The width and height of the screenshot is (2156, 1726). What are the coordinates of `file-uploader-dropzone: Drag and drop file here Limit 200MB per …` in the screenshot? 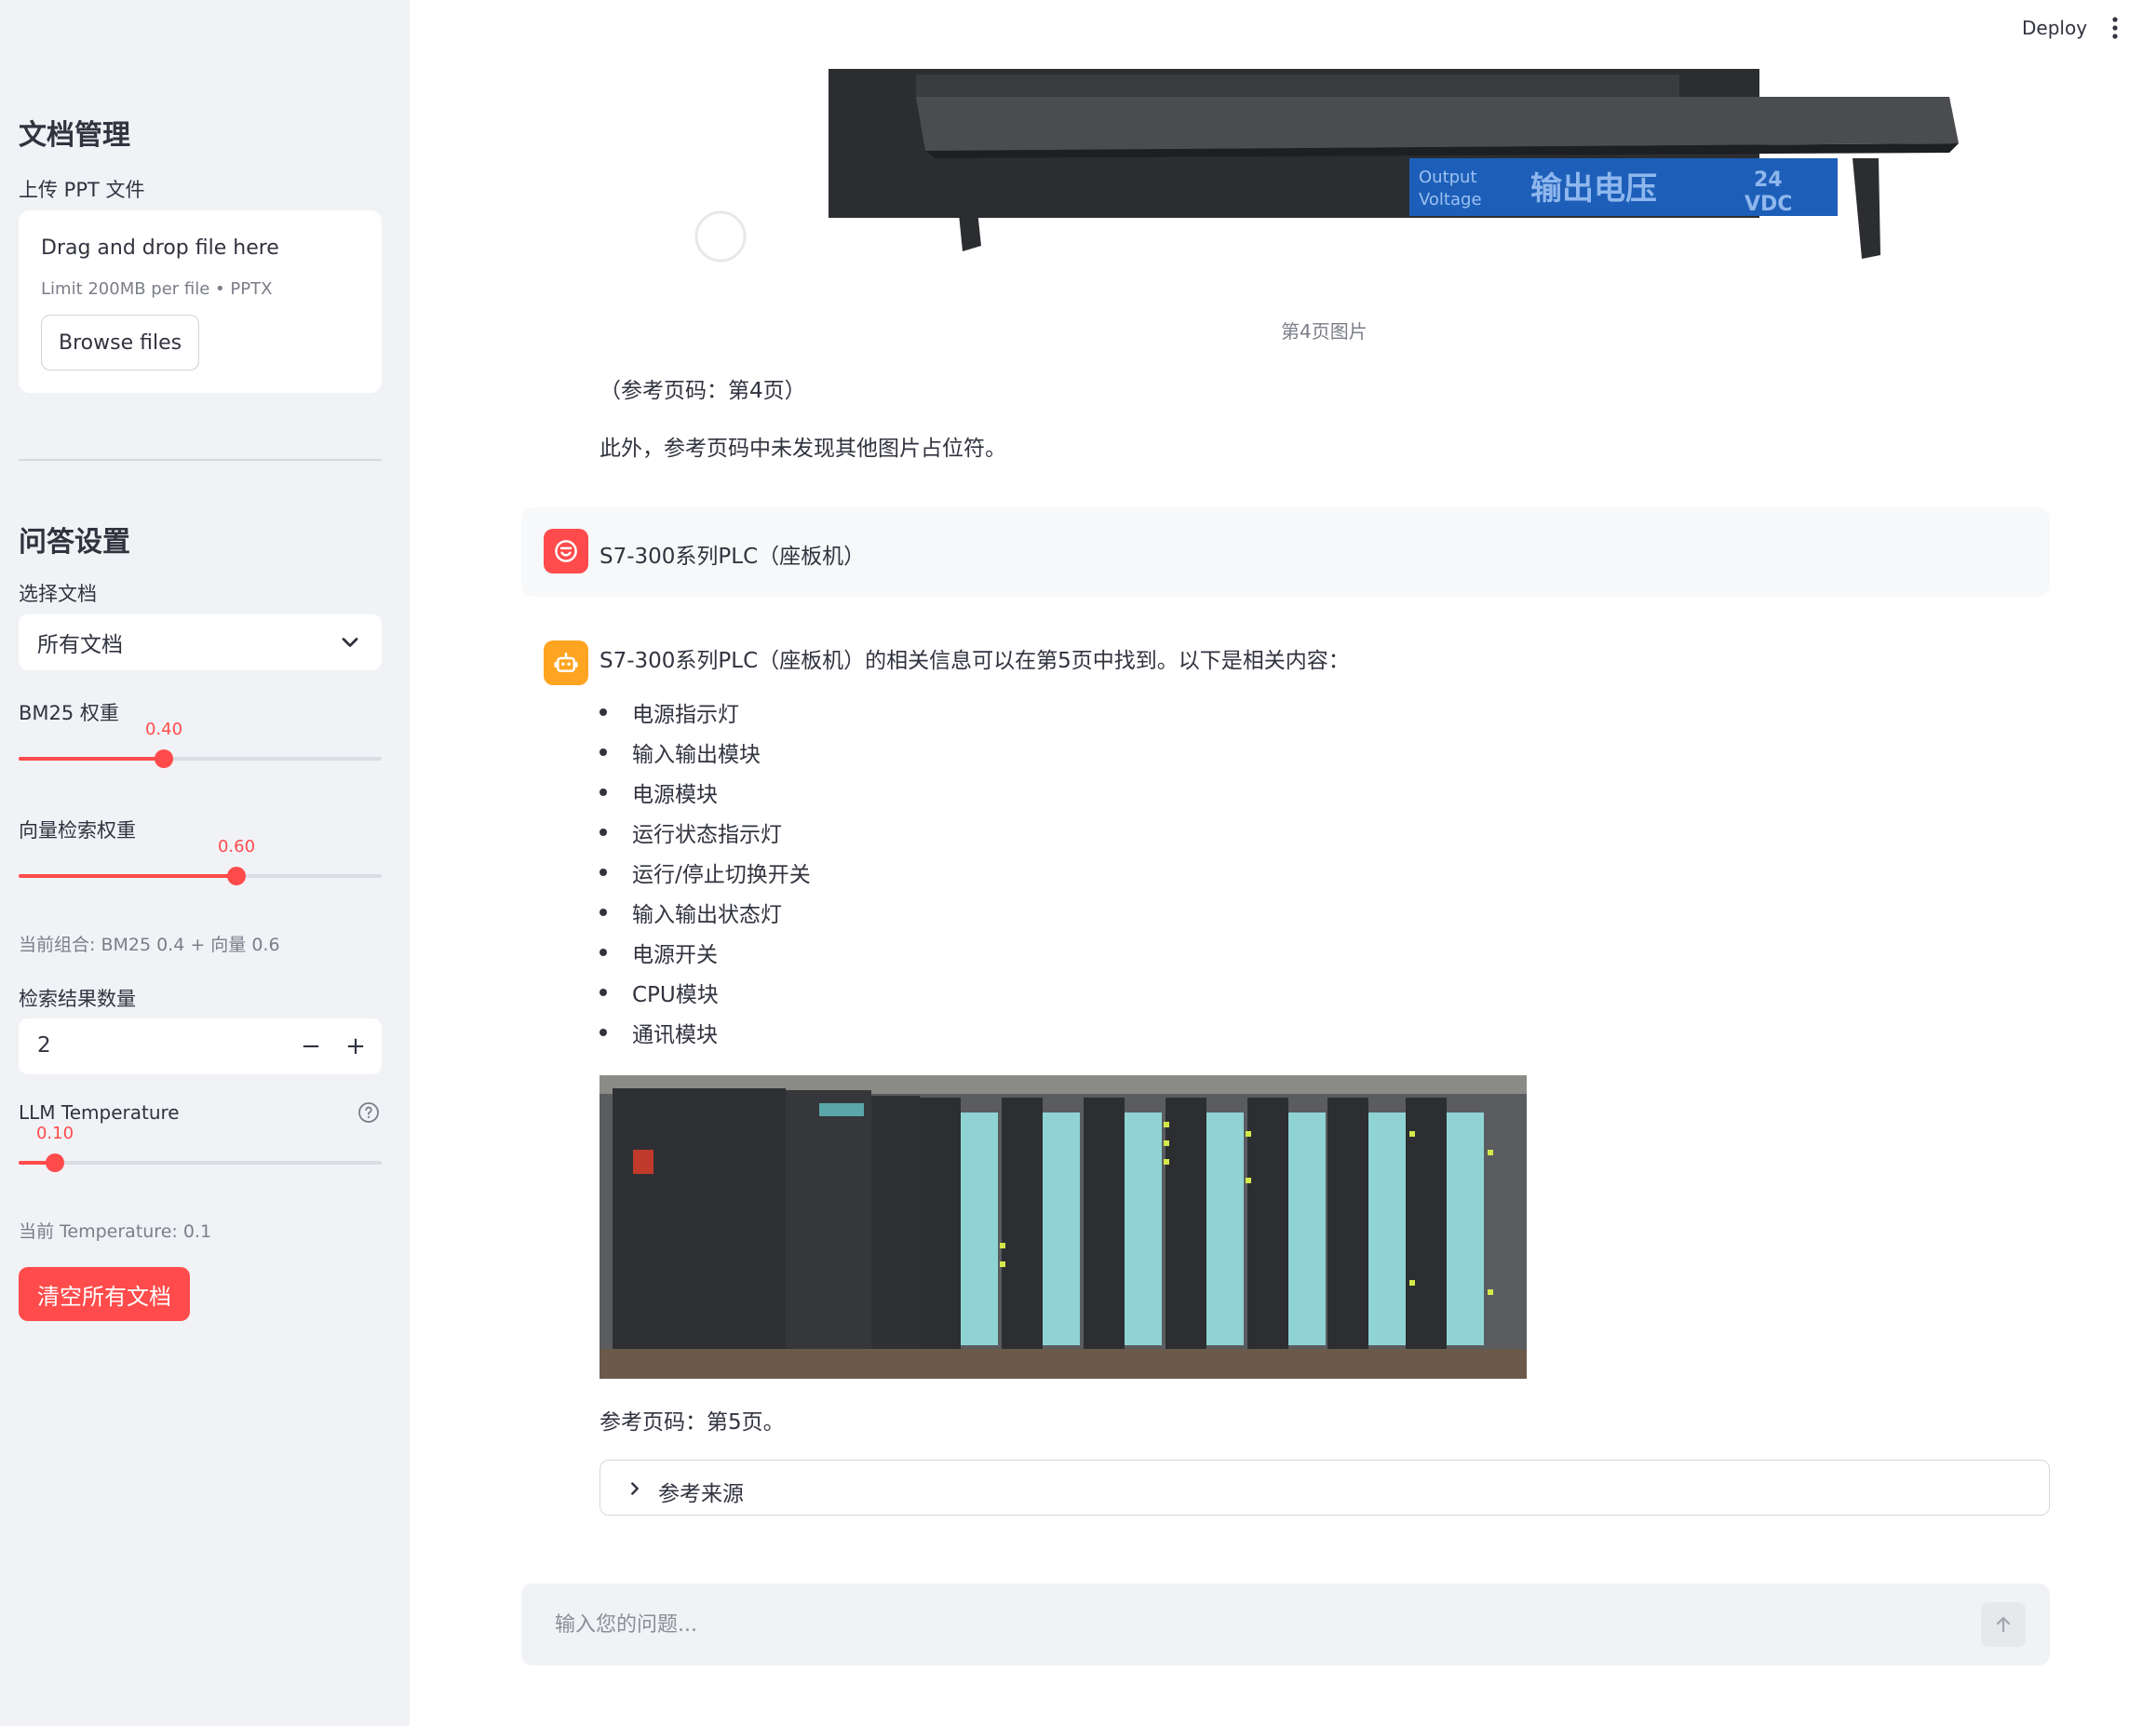 It's located at (200, 301).